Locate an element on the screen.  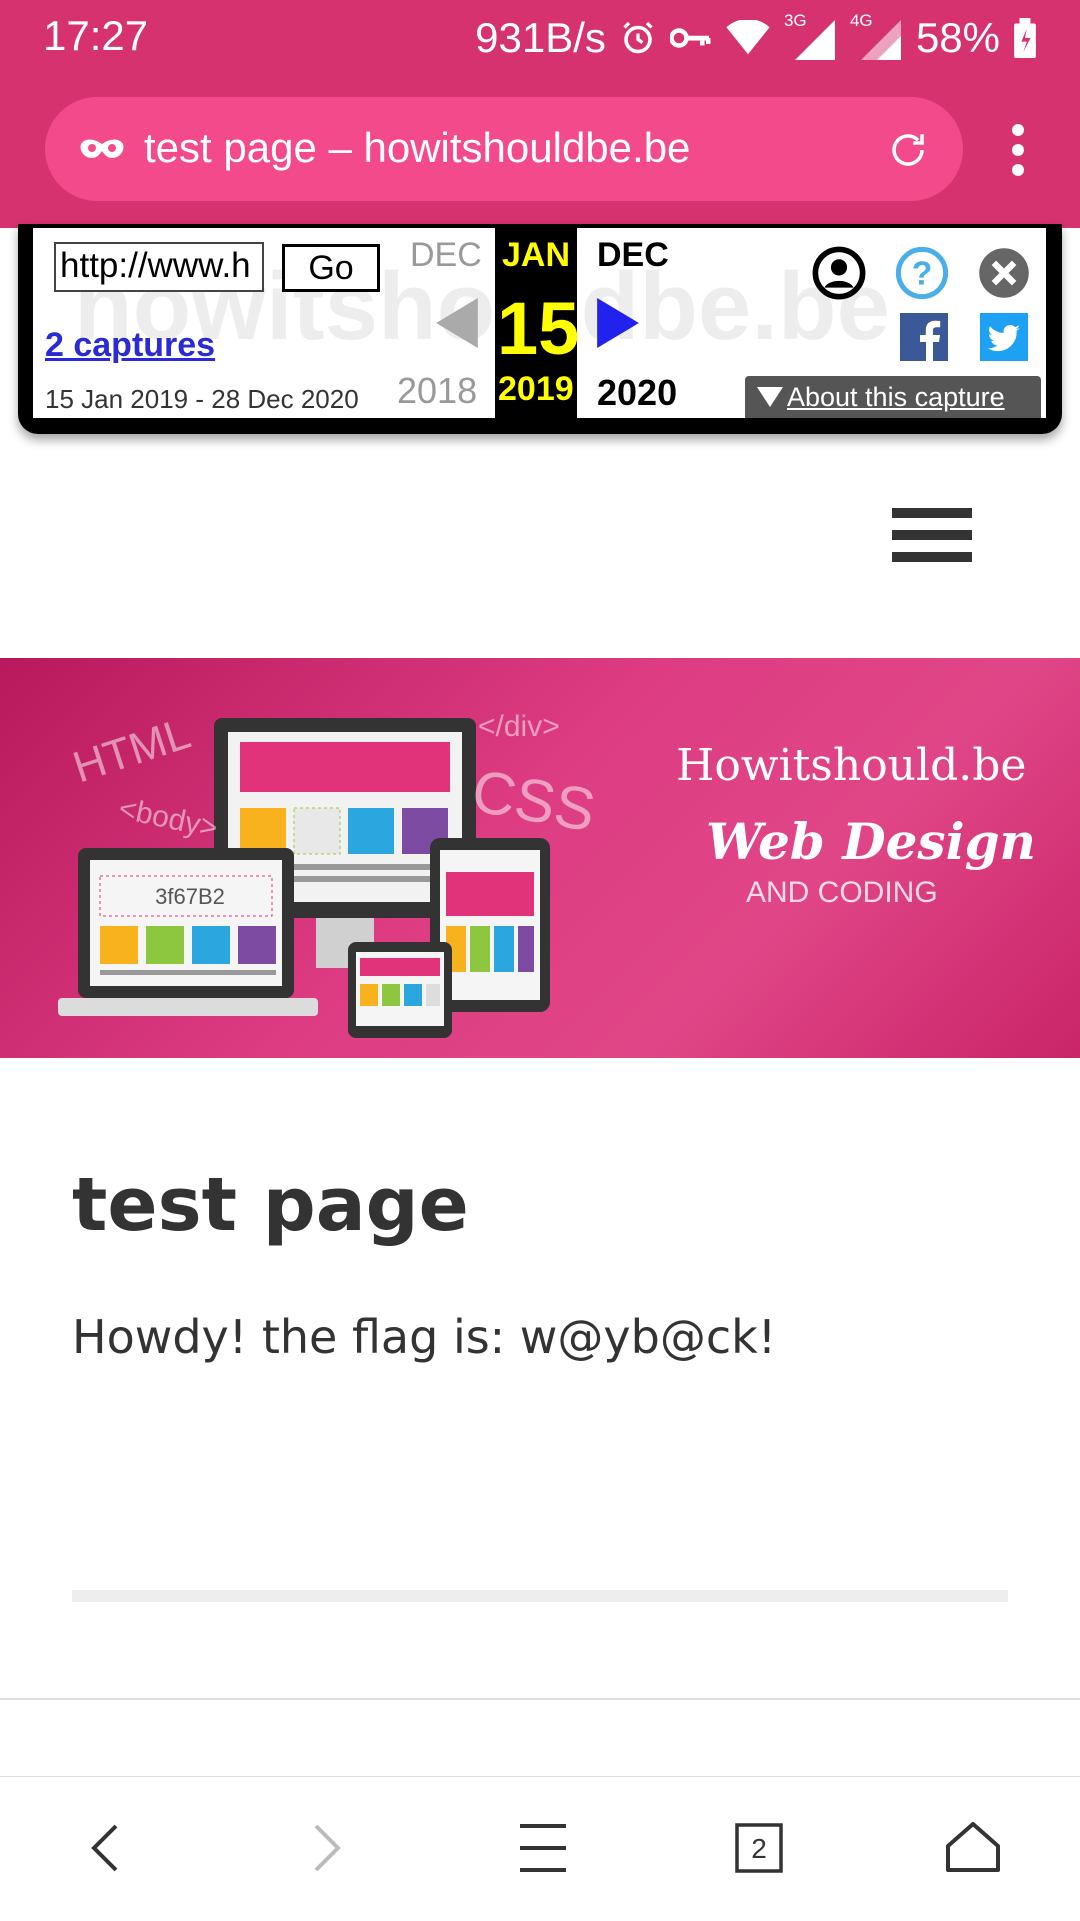
forward-arrow-icon is located at coordinates (327, 1848).